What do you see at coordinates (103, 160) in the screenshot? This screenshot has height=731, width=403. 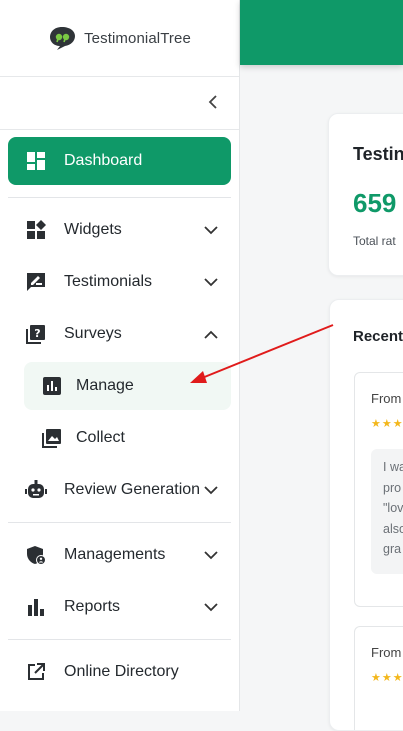 I see `sidebar-item-label: Dashboard` at bounding box center [103, 160].